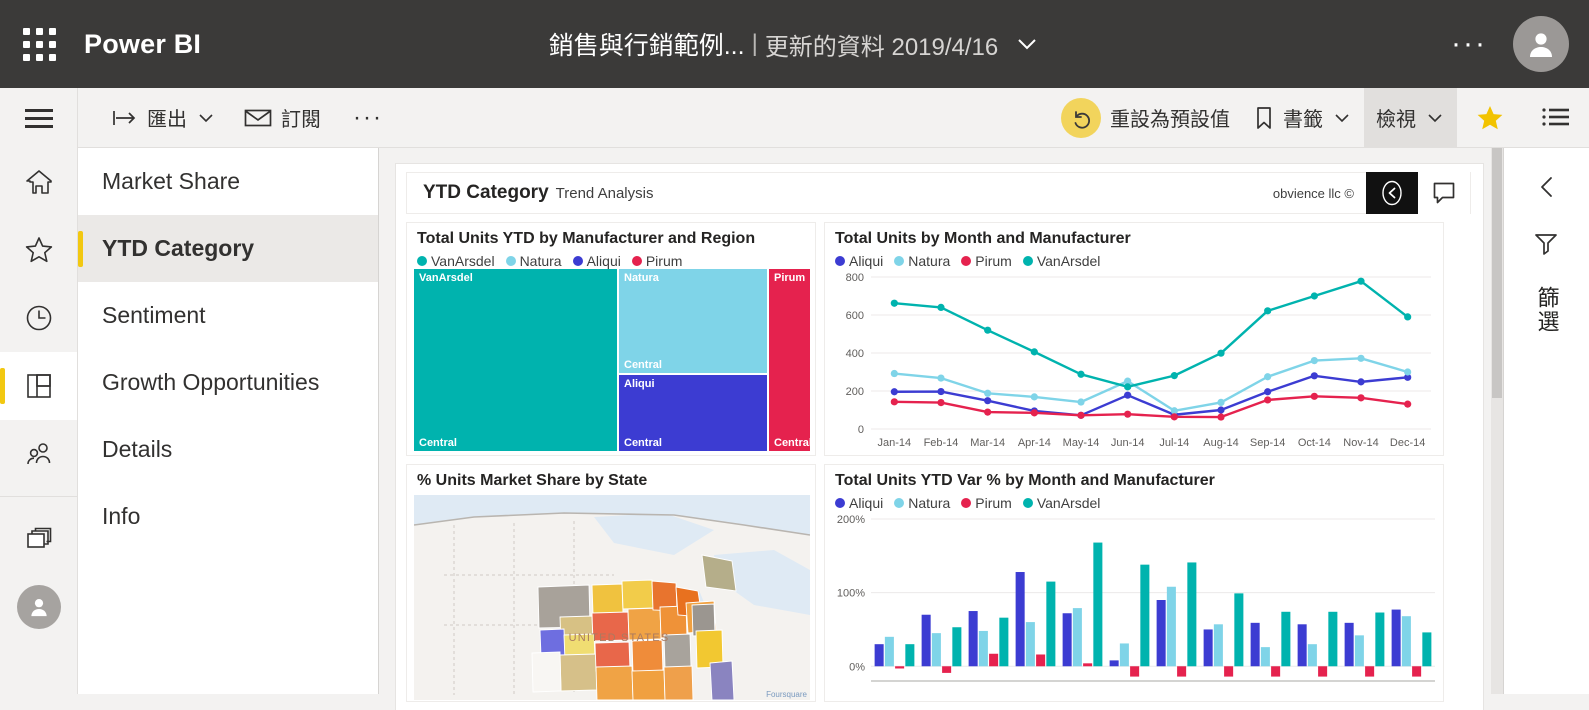 This screenshot has height=710, width=1589. Describe the element at coordinates (1547, 245) in the screenshot. I see `funnel-icon` at that location.